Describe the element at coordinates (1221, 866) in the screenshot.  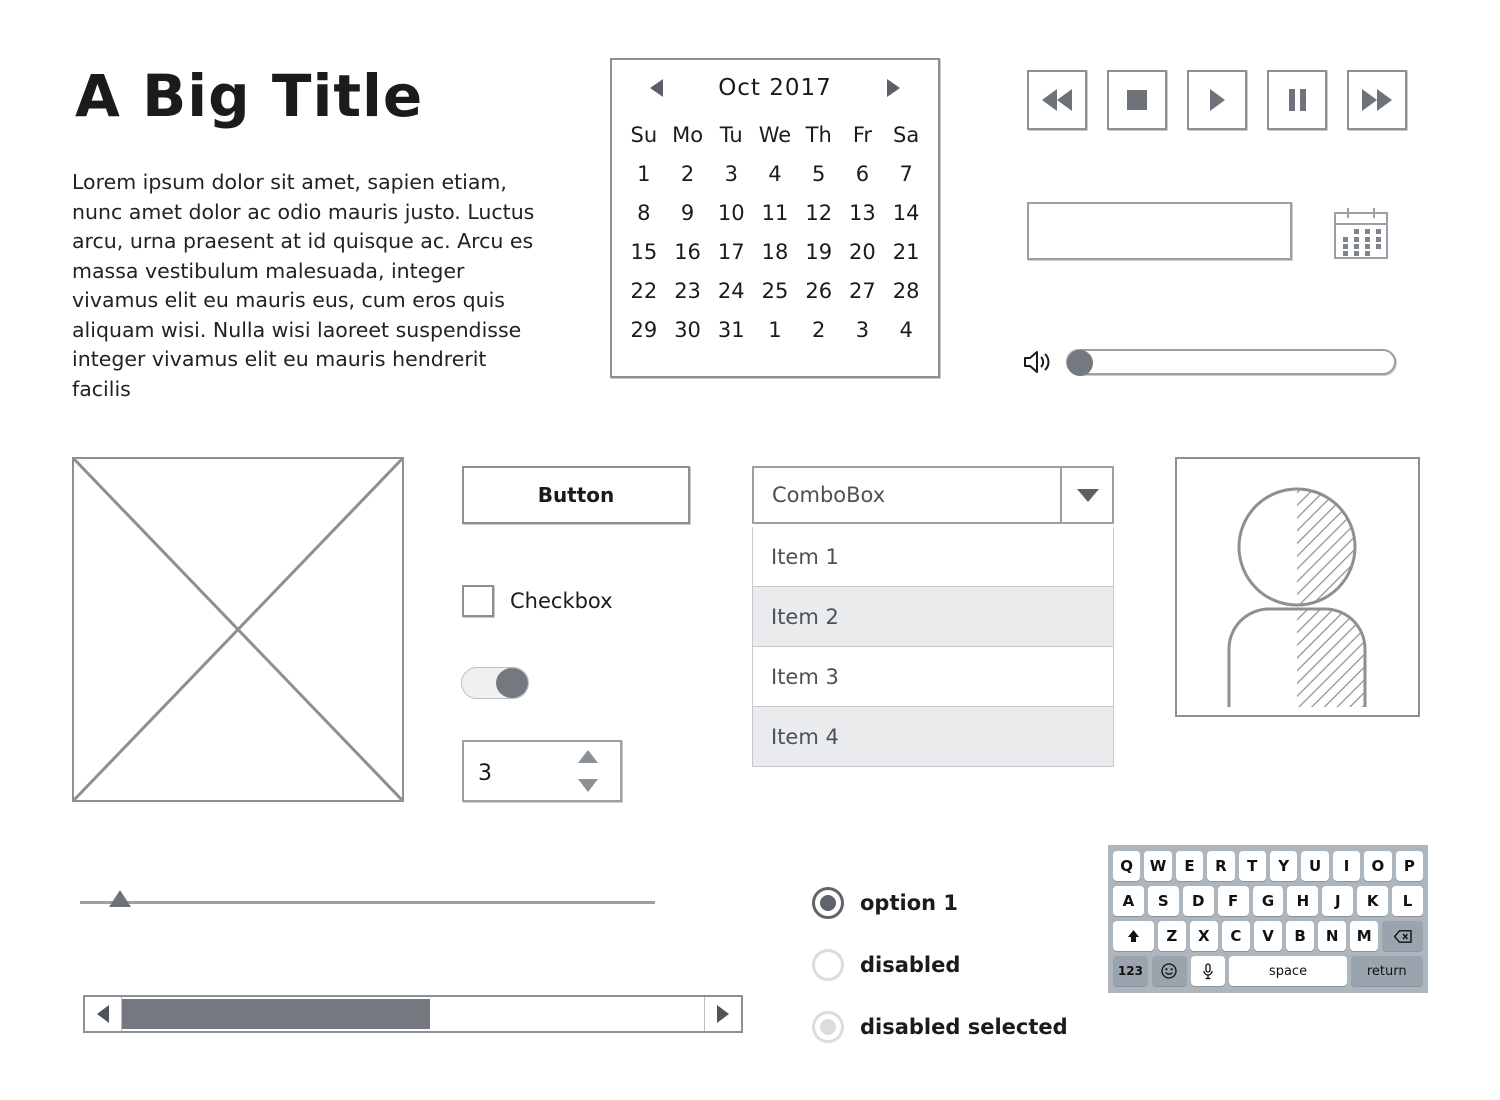
I see `key-R: R` at that location.